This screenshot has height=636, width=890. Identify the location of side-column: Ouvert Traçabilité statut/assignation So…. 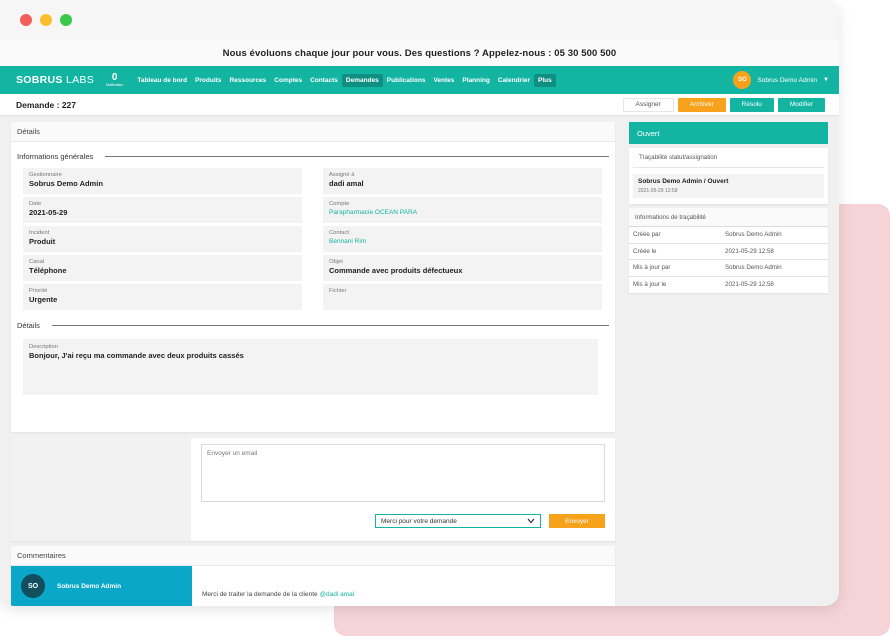
(728, 207).